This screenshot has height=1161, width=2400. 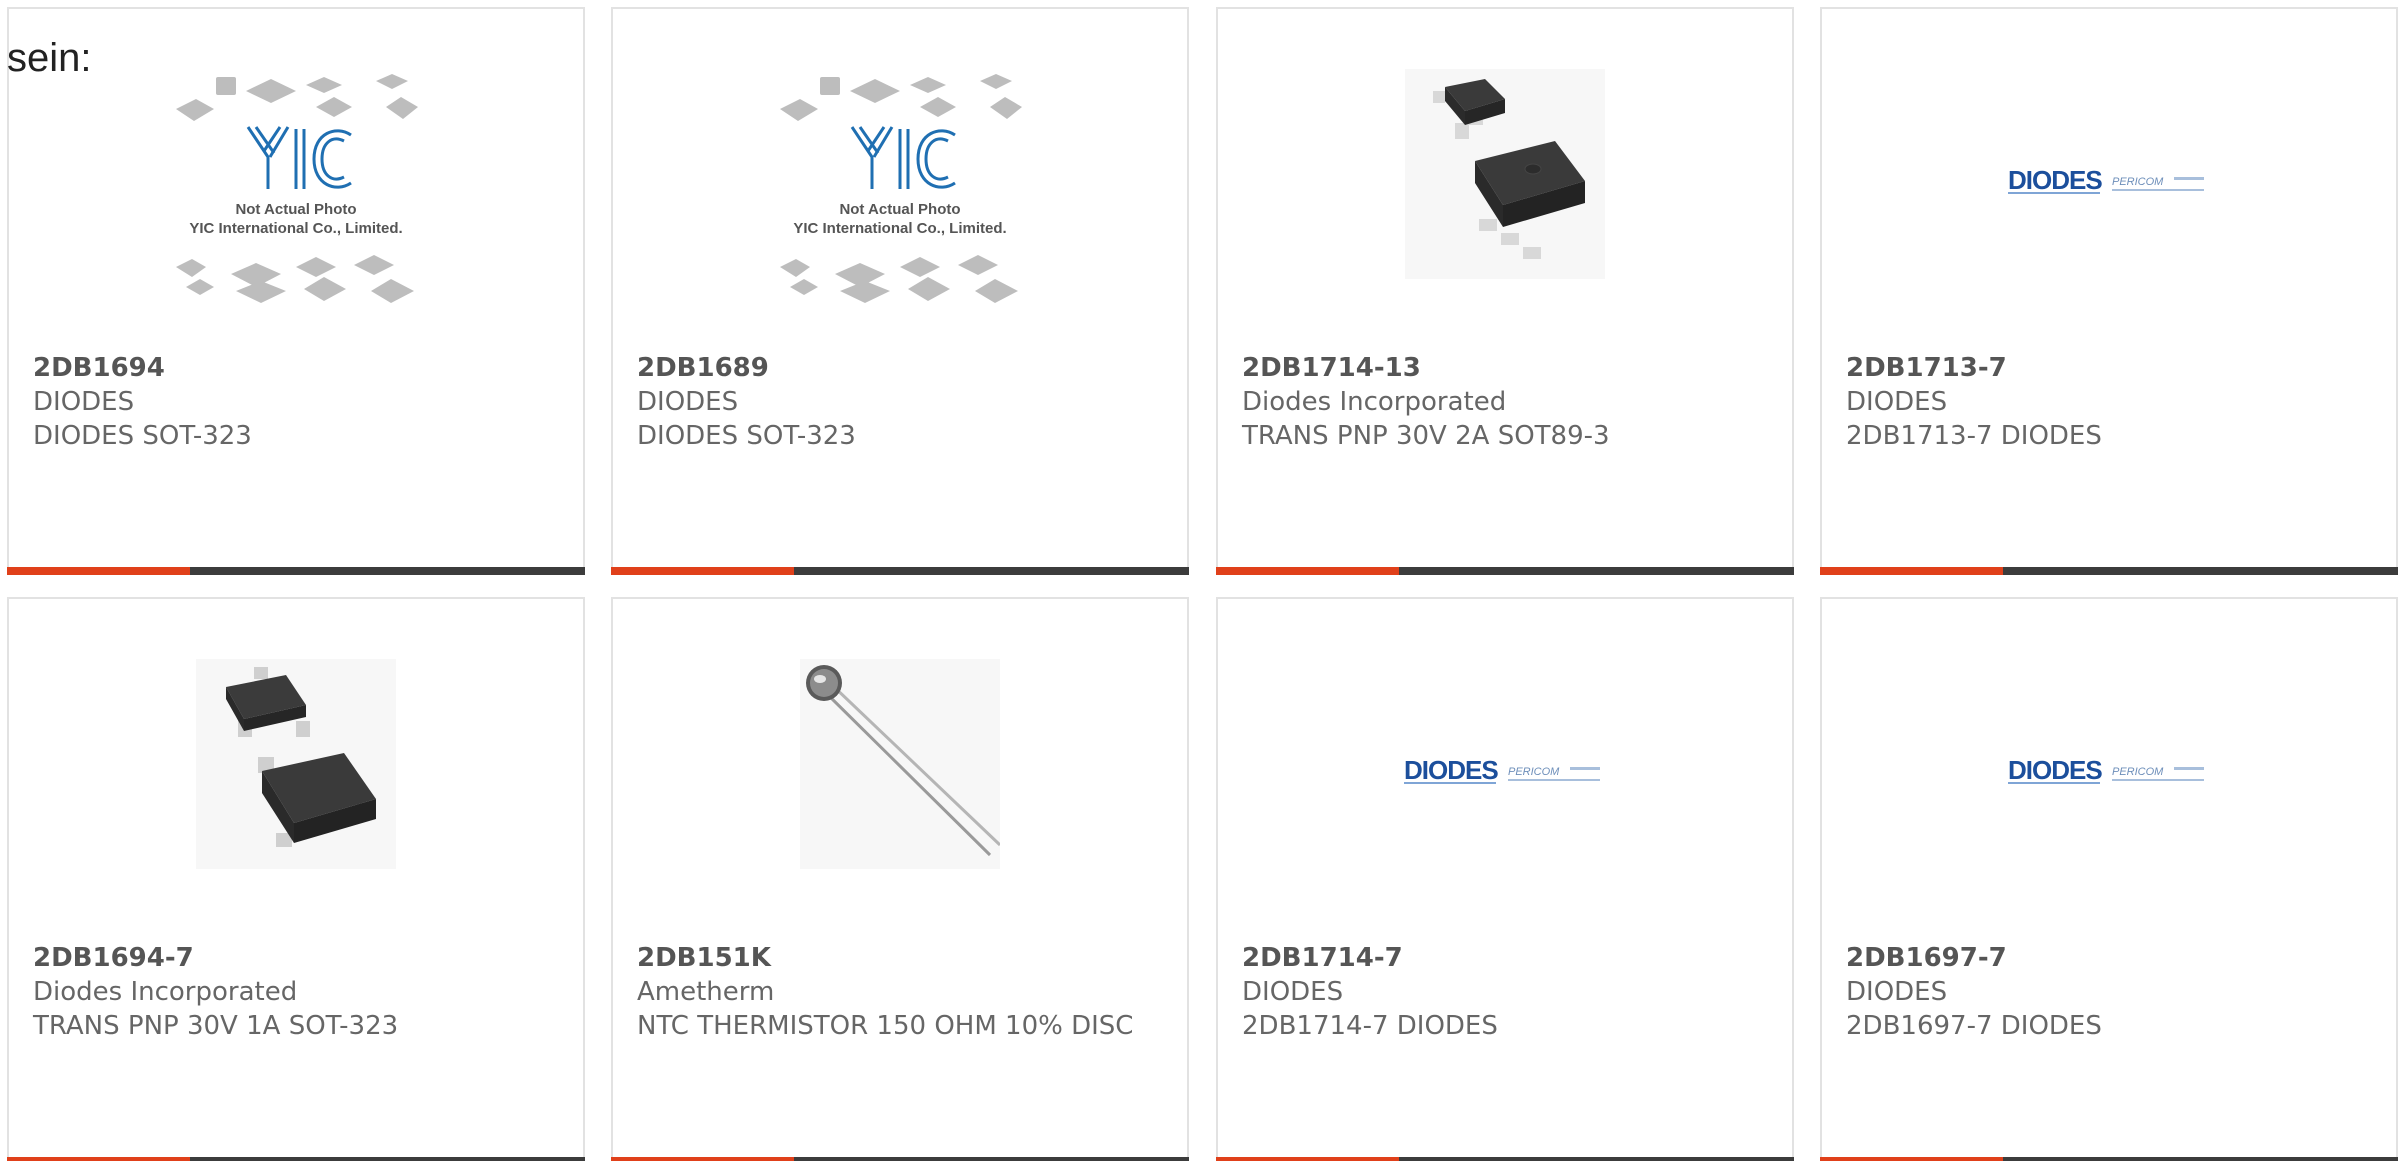 I want to click on description: TRANS PNP 30V 2A SOT89-3, so click(x=1426, y=436).